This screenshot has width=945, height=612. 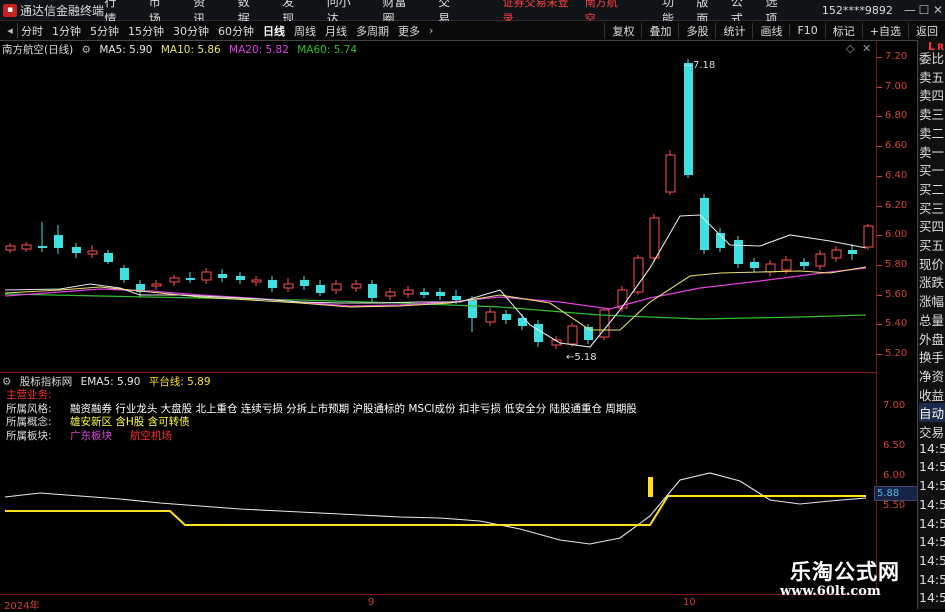 I want to click on date-label-year: 2024年, so click(x=22, y=606).